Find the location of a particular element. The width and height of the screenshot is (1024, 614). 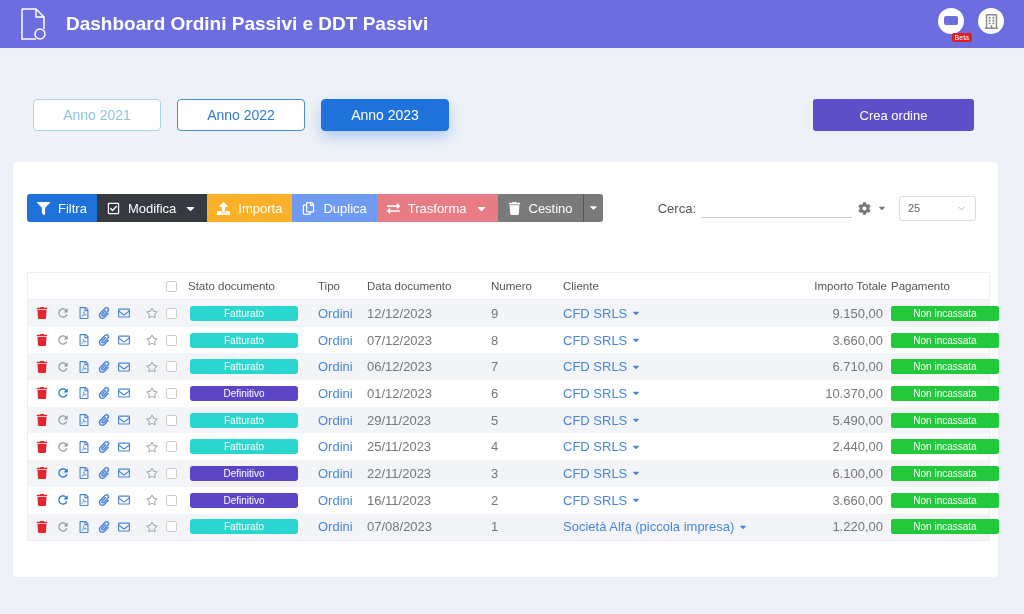

column-header: Tipo is located at coordinates (338, 286).